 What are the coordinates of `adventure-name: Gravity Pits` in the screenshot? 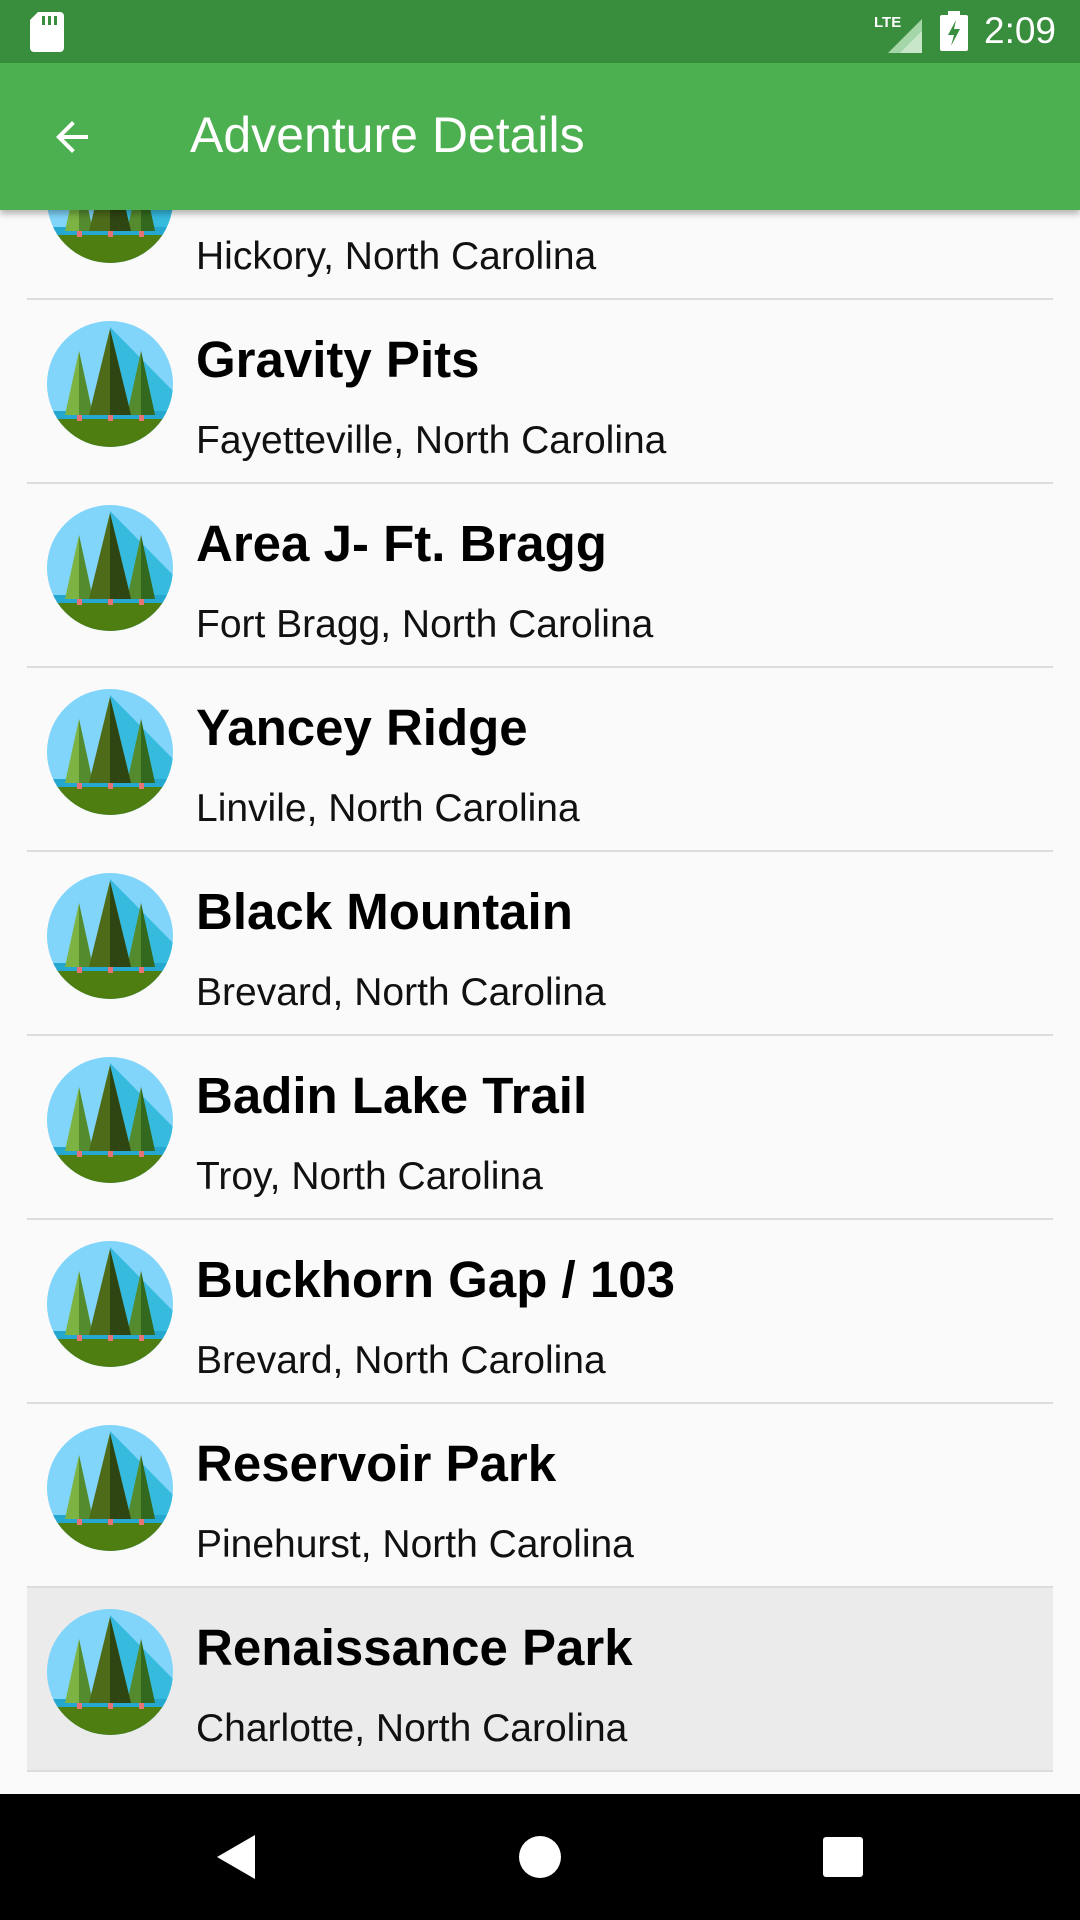 It's located at (338, 359).